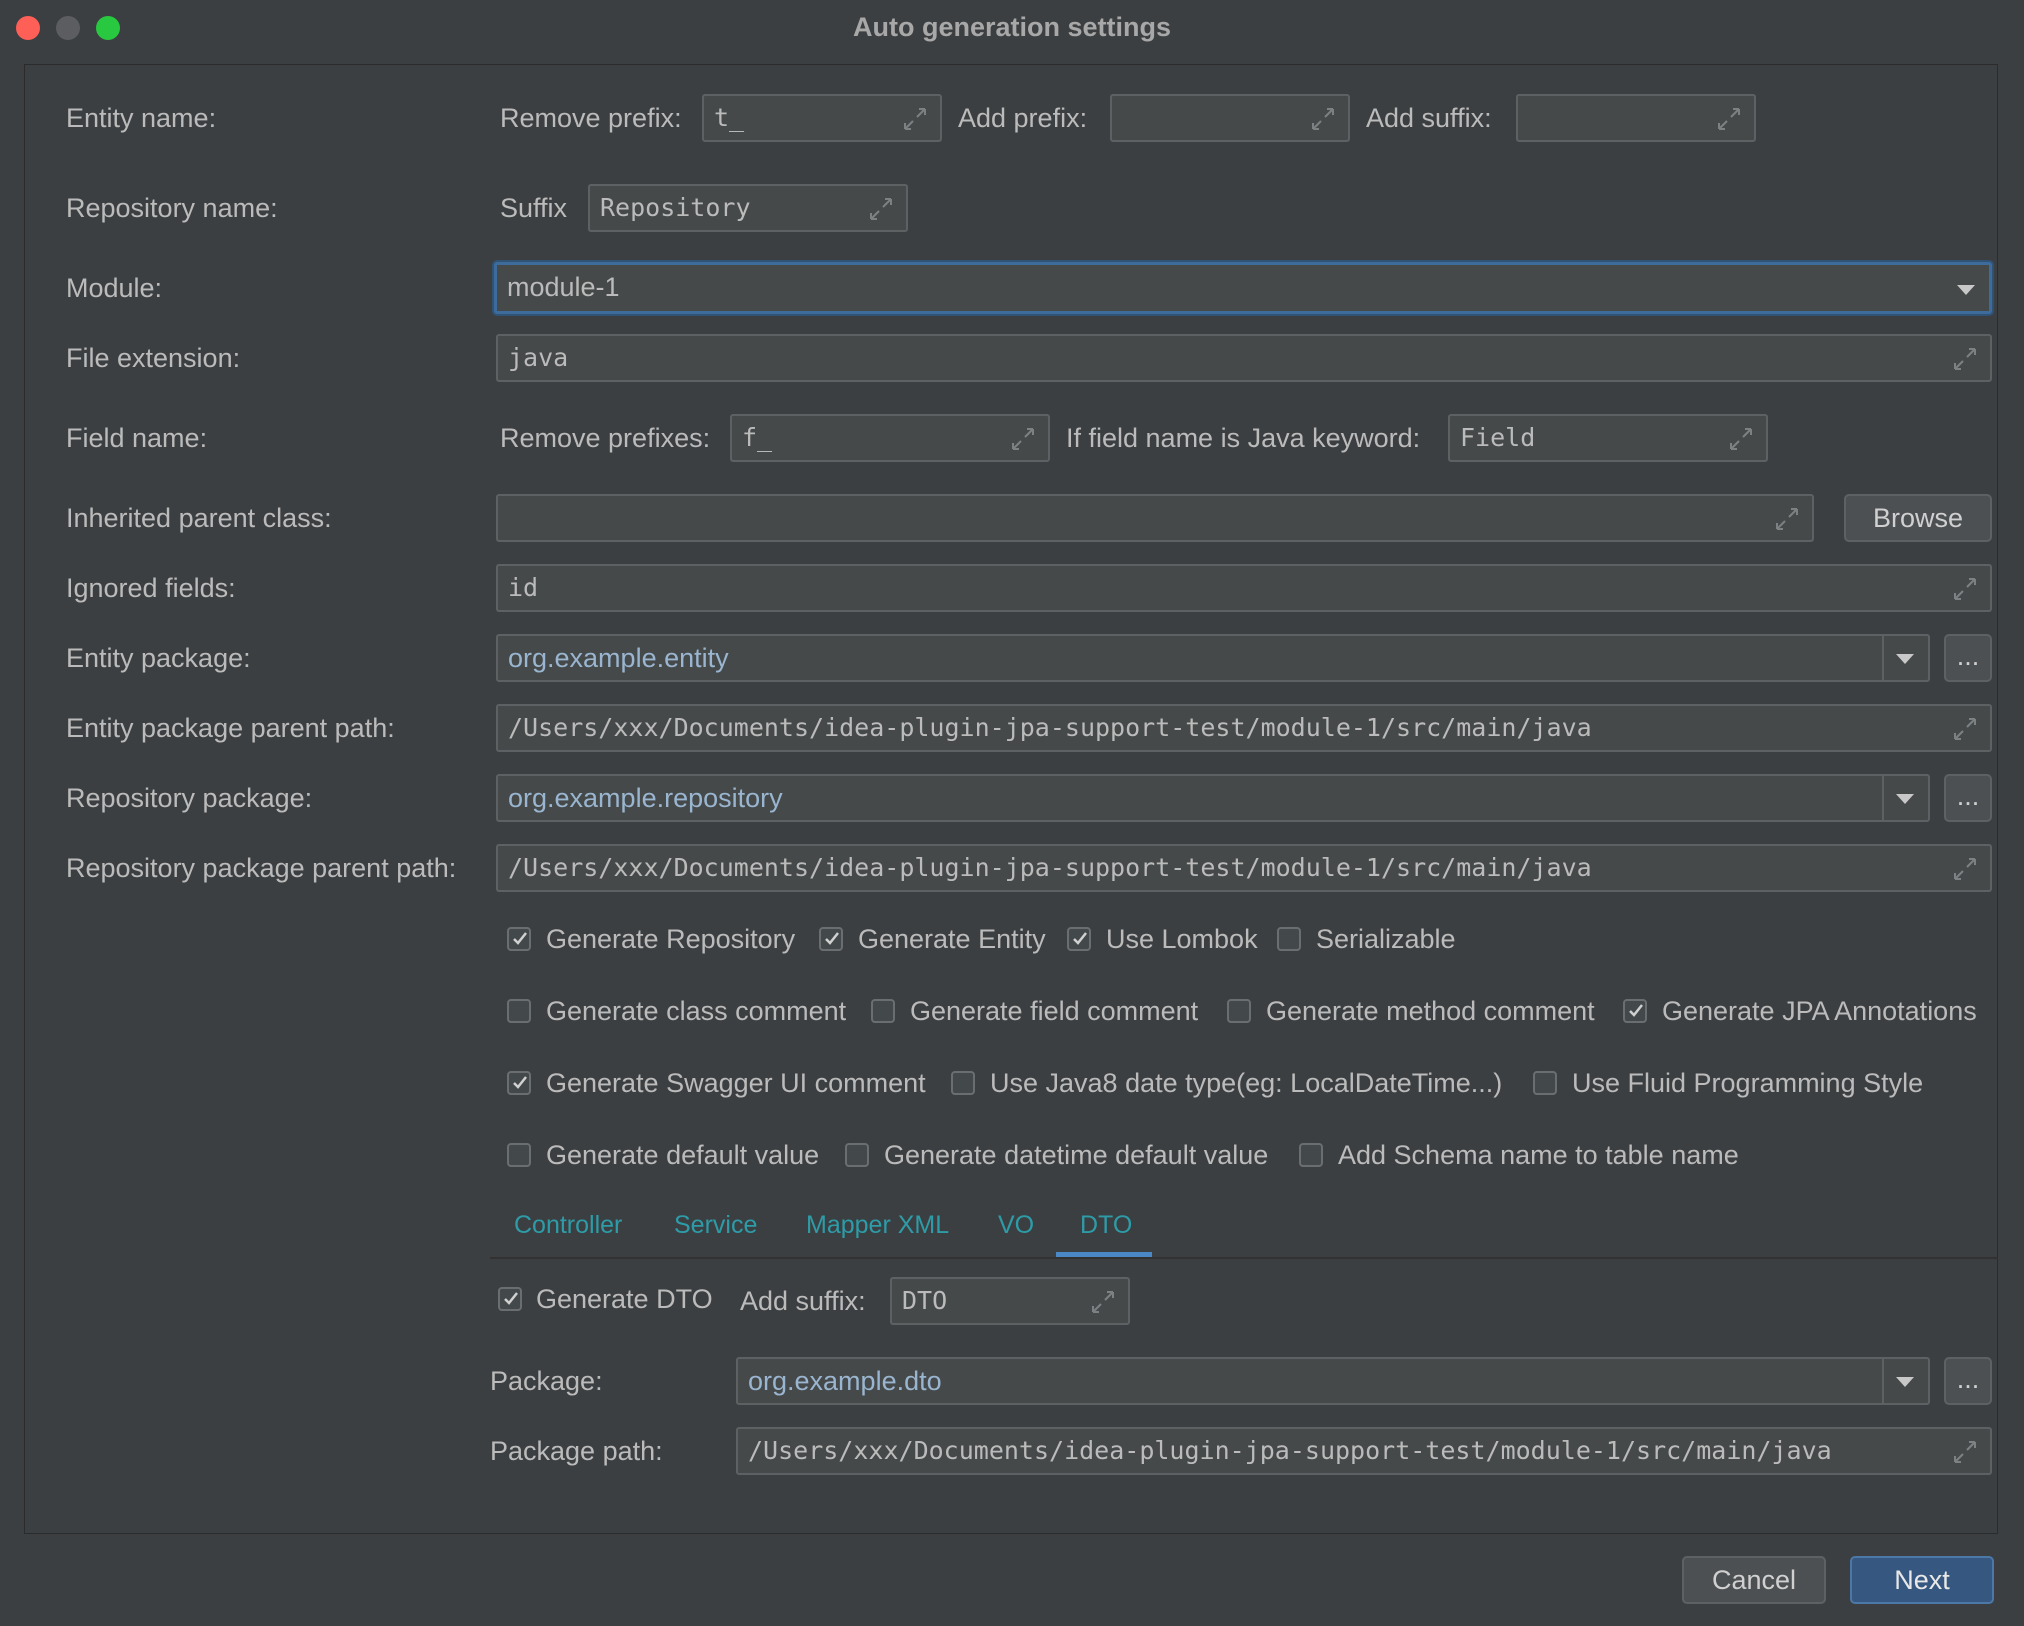 The width and height of the screenshot is (2024, 1626). I want to click on dto-add-suffix-value: DTO, so click(925, 1300).